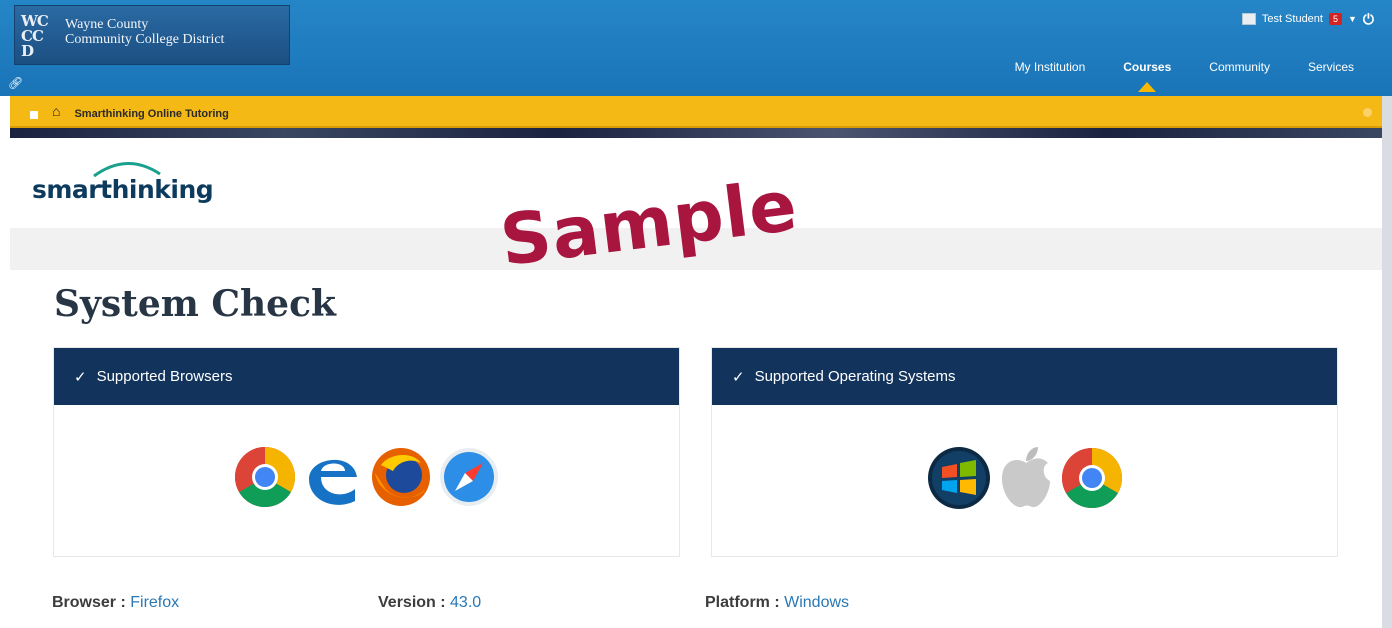 The height and width of the screenshot is (628, 1392). What do you see at coordinates (1331, 67) in the screenshot?
I see `nav-services: Services` at bounding box center [1331, 67].